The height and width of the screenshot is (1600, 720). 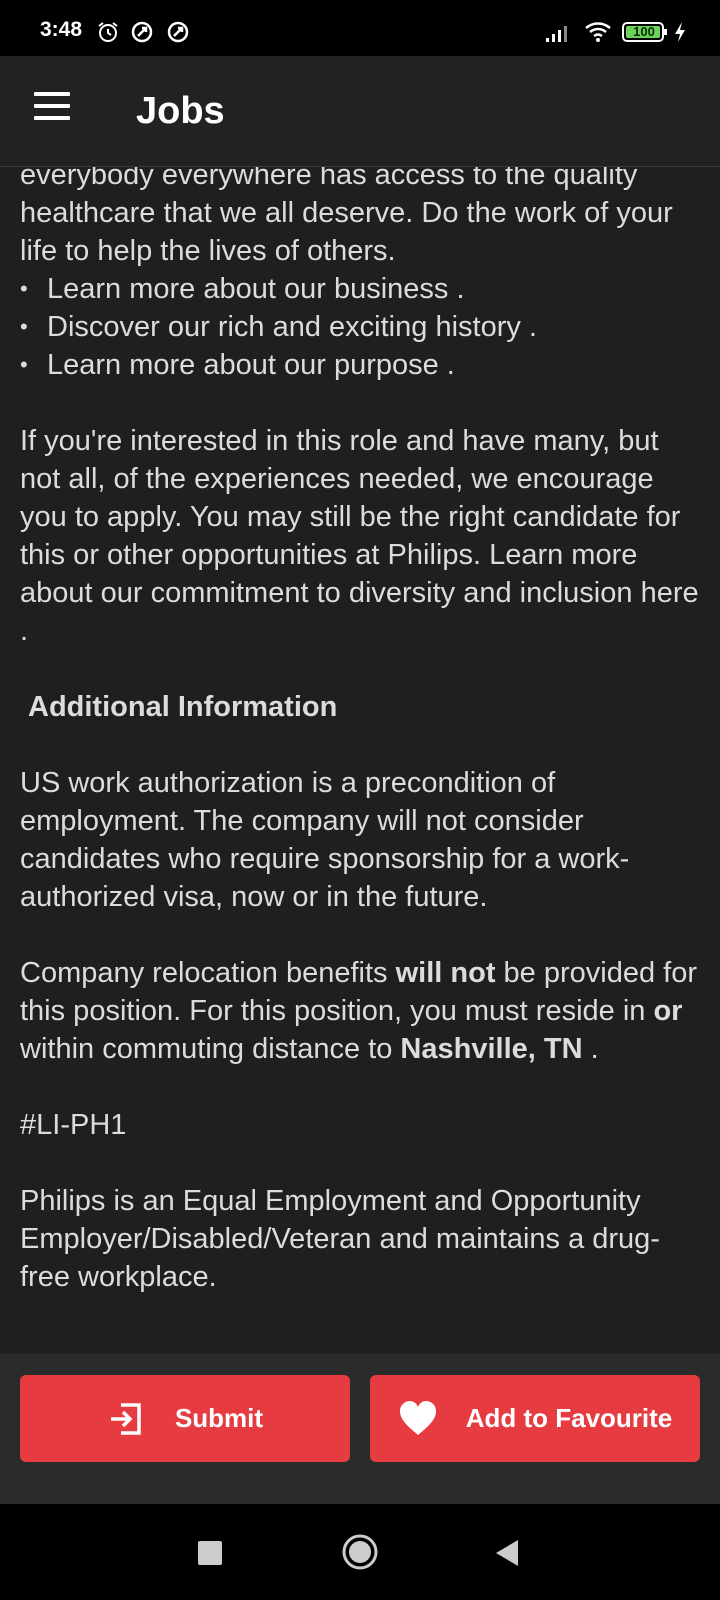 What do you see at coordinates (125, 1418) in the screenshot?
I see `login-icon` at bounding box center [125, 1418].